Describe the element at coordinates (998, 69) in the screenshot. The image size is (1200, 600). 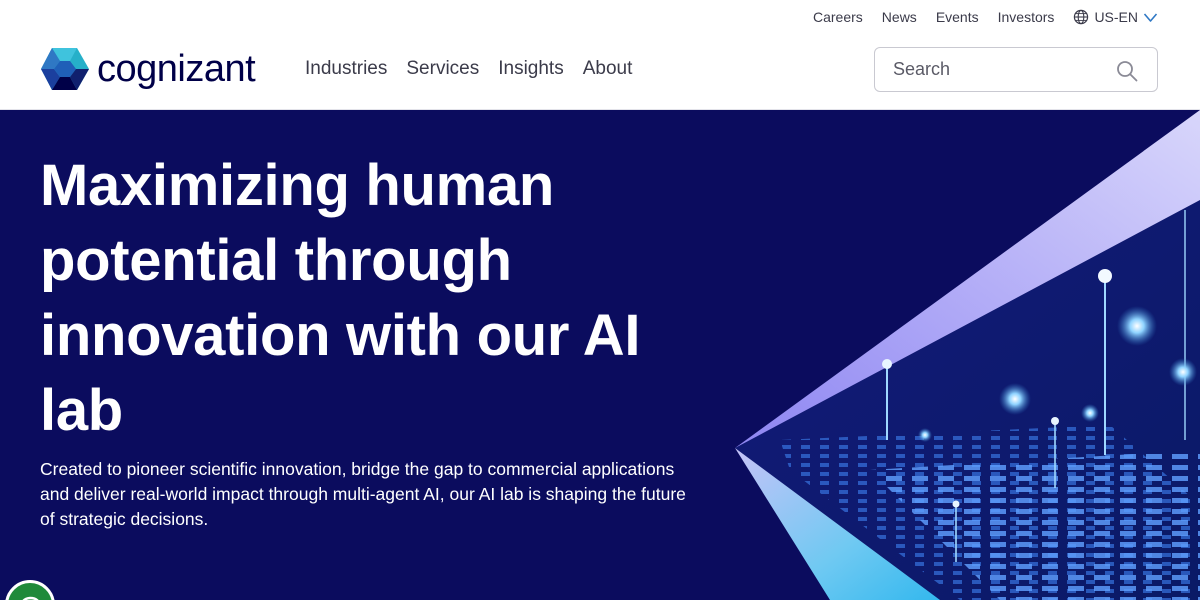
I see `search-input` at that location.